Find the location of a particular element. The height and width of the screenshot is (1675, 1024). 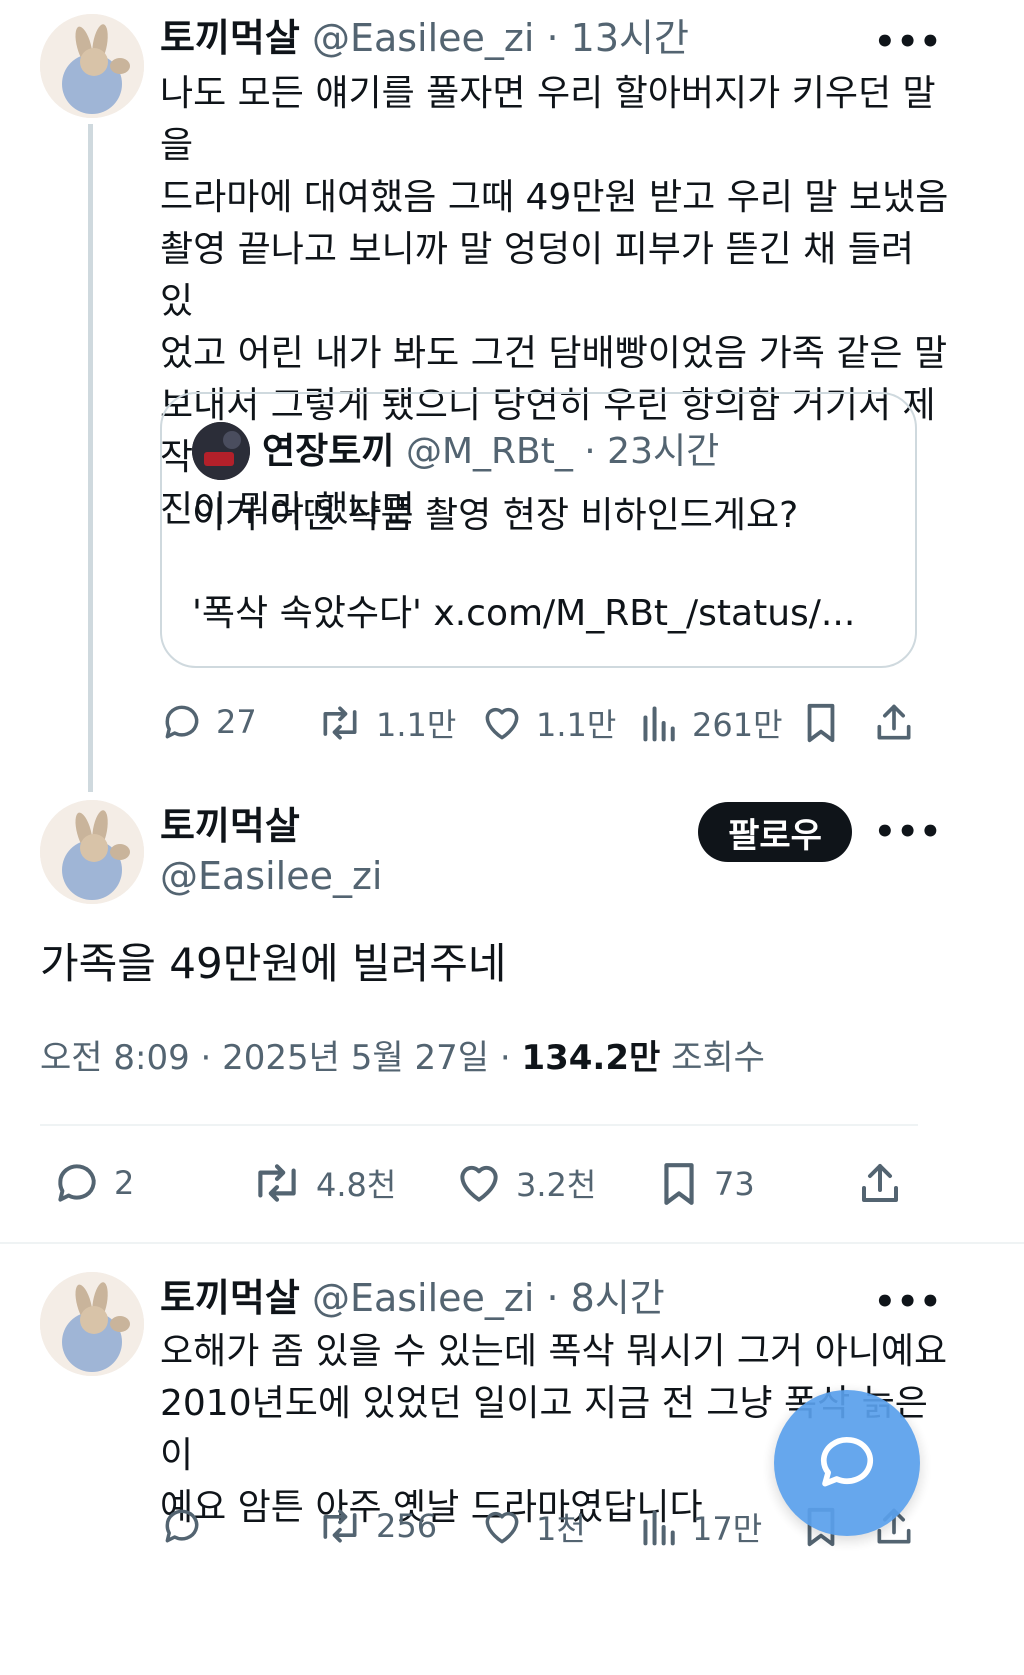

timestamp: · 13시간 is located at coordinates (618, 38).